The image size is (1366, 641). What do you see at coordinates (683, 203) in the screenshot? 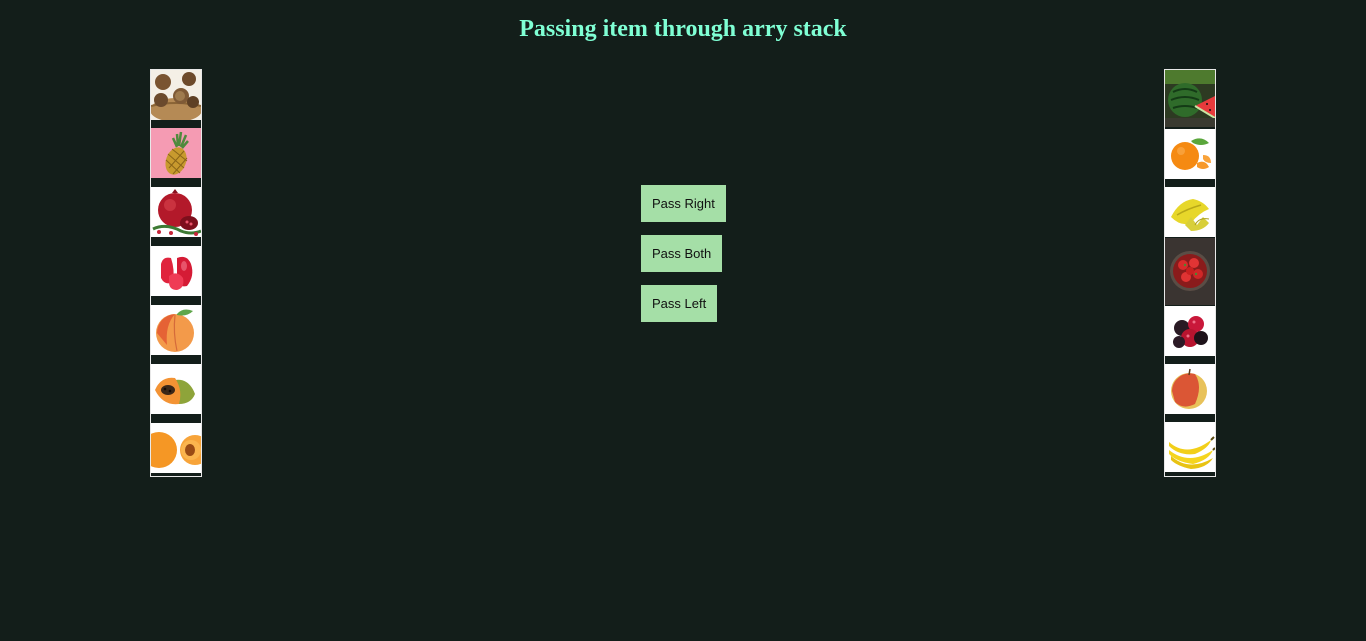
I see `pass-right-button: Pass Right` at bounding box center [683, 203].